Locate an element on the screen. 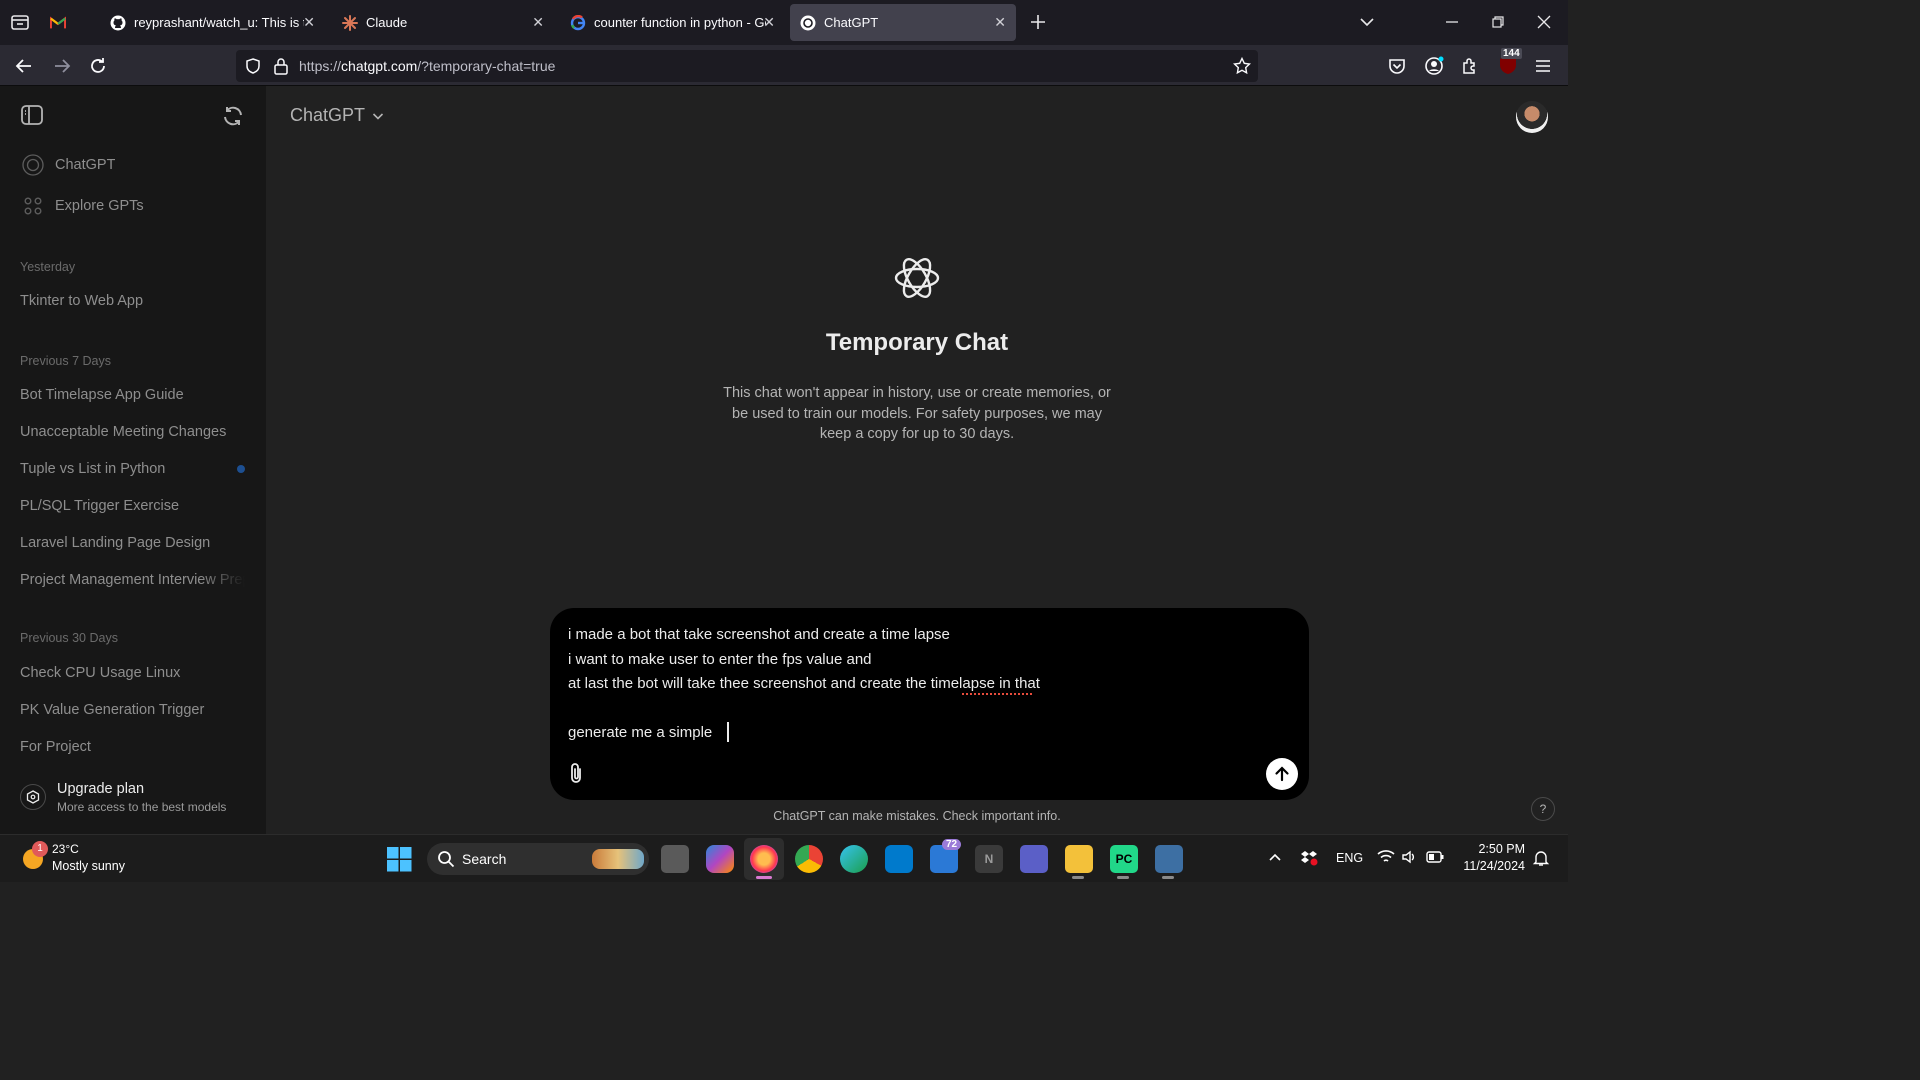  tab-google: counter function in python - Go ✕ is located at coordinates (672, 22).